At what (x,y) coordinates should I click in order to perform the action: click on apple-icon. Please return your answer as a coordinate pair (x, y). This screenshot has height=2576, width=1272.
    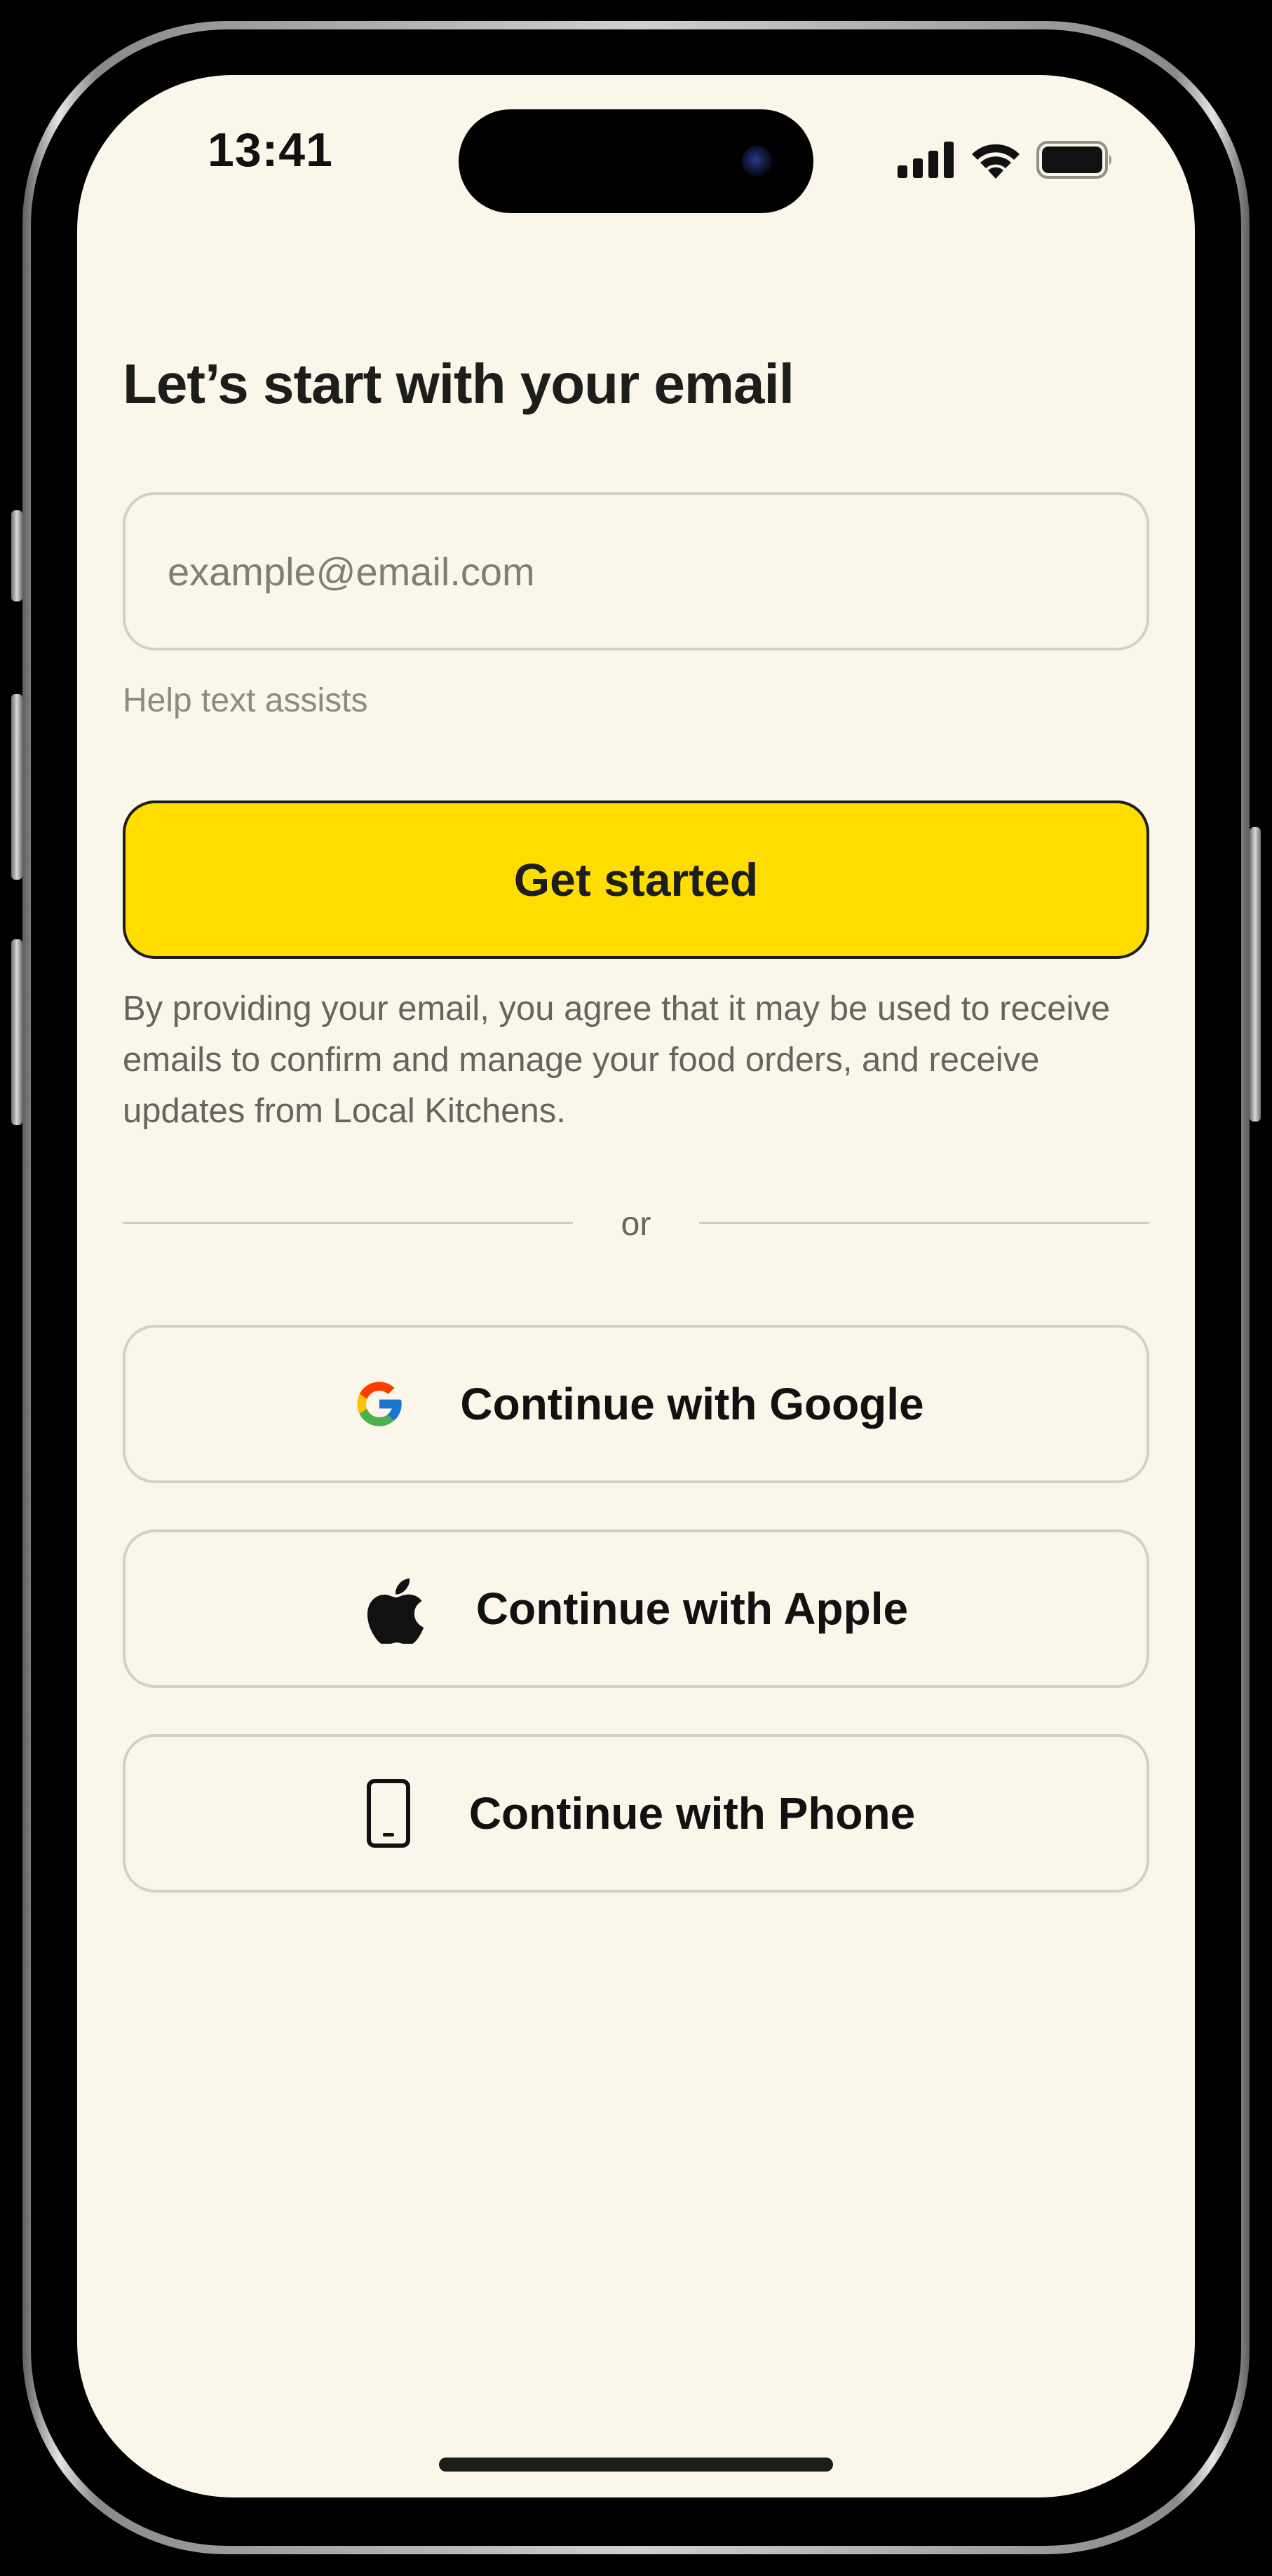
    Looking at the image, I should click on (395, 1608).